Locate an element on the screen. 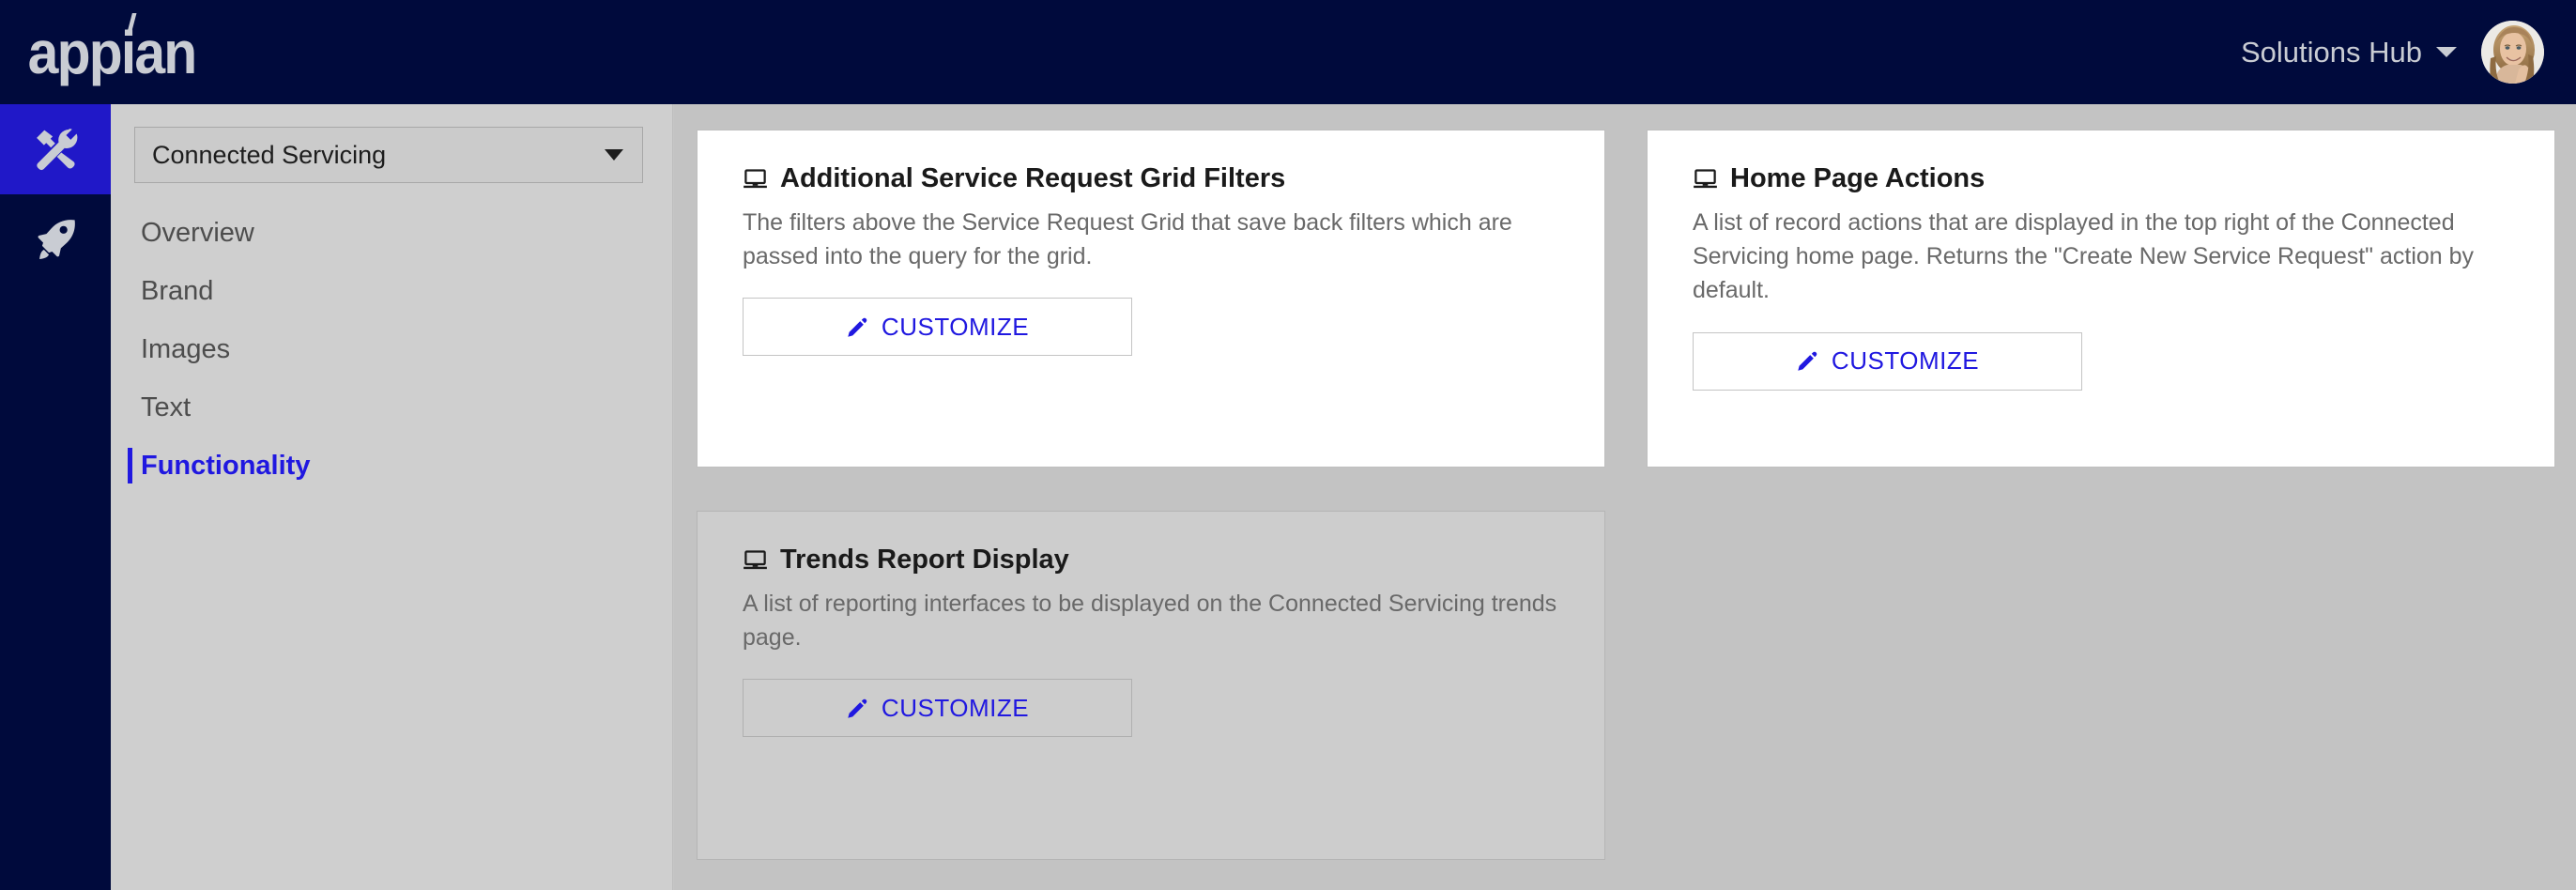 The image size is (2576, 890). card-title: Trends Report Display is located at coordinates (925, 560).